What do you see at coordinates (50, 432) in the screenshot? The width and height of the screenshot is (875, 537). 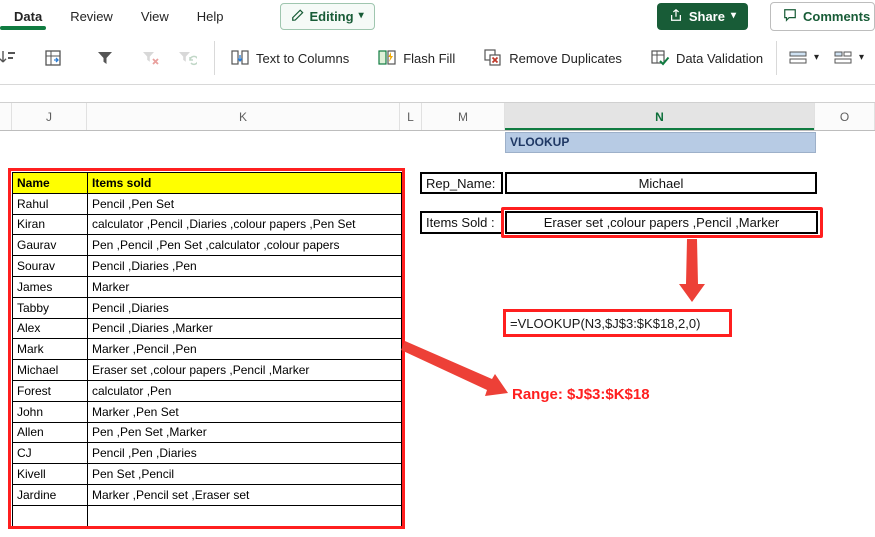 I see `name-cell: Allen` at bounding box center [50, 432].